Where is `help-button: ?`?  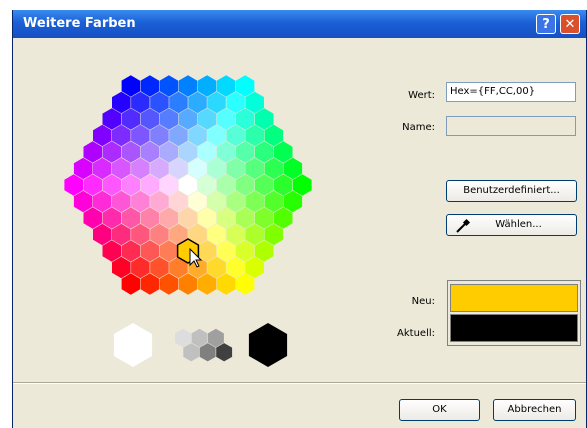 help-button: ? is located at coordinates (546, 24).